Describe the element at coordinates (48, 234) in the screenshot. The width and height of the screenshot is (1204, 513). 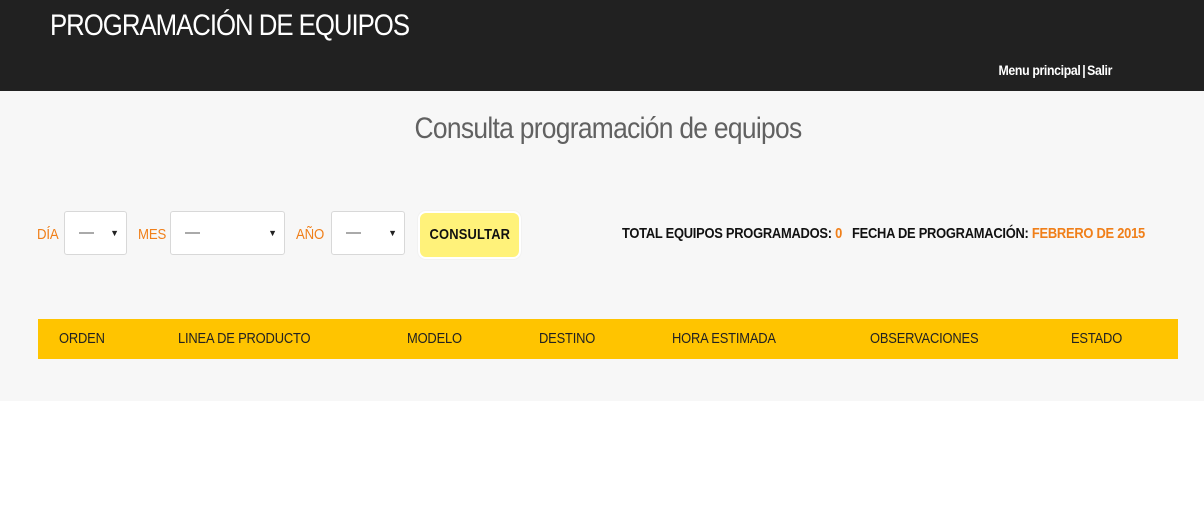
I see `dia-label: DÍA` at that location.